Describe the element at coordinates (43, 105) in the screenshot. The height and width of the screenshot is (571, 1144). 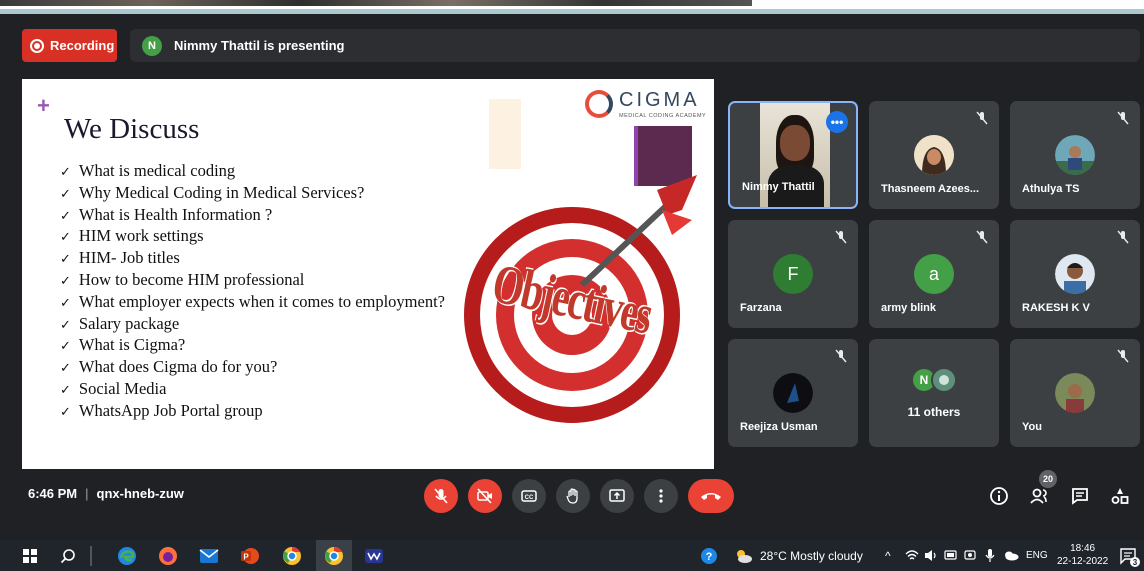
I see `plus-decoration-icon: +` at that location.